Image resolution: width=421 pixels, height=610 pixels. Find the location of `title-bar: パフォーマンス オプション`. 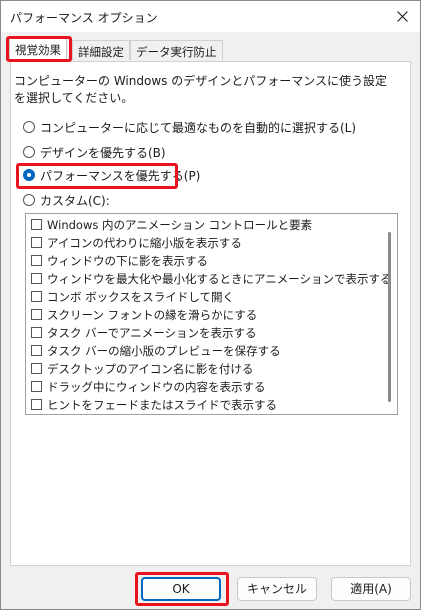

title-bar: パフォーマンス オプション is located at coordinates (210, 16).